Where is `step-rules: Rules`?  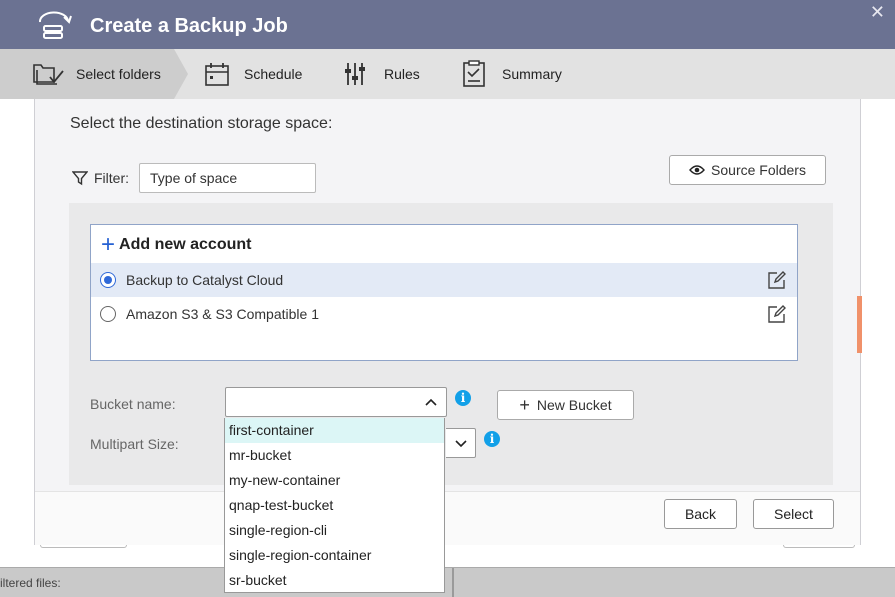 step-rules: Rules is located at coordinates (382, 74).